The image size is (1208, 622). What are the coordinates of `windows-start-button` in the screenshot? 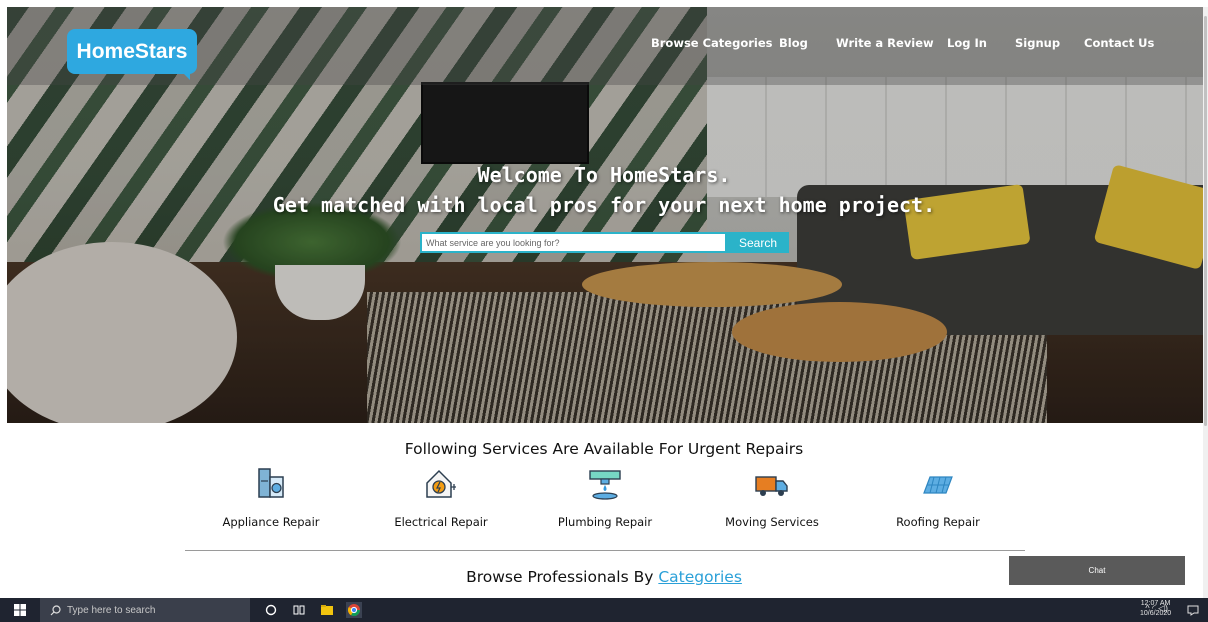 It's located at (20, 610).